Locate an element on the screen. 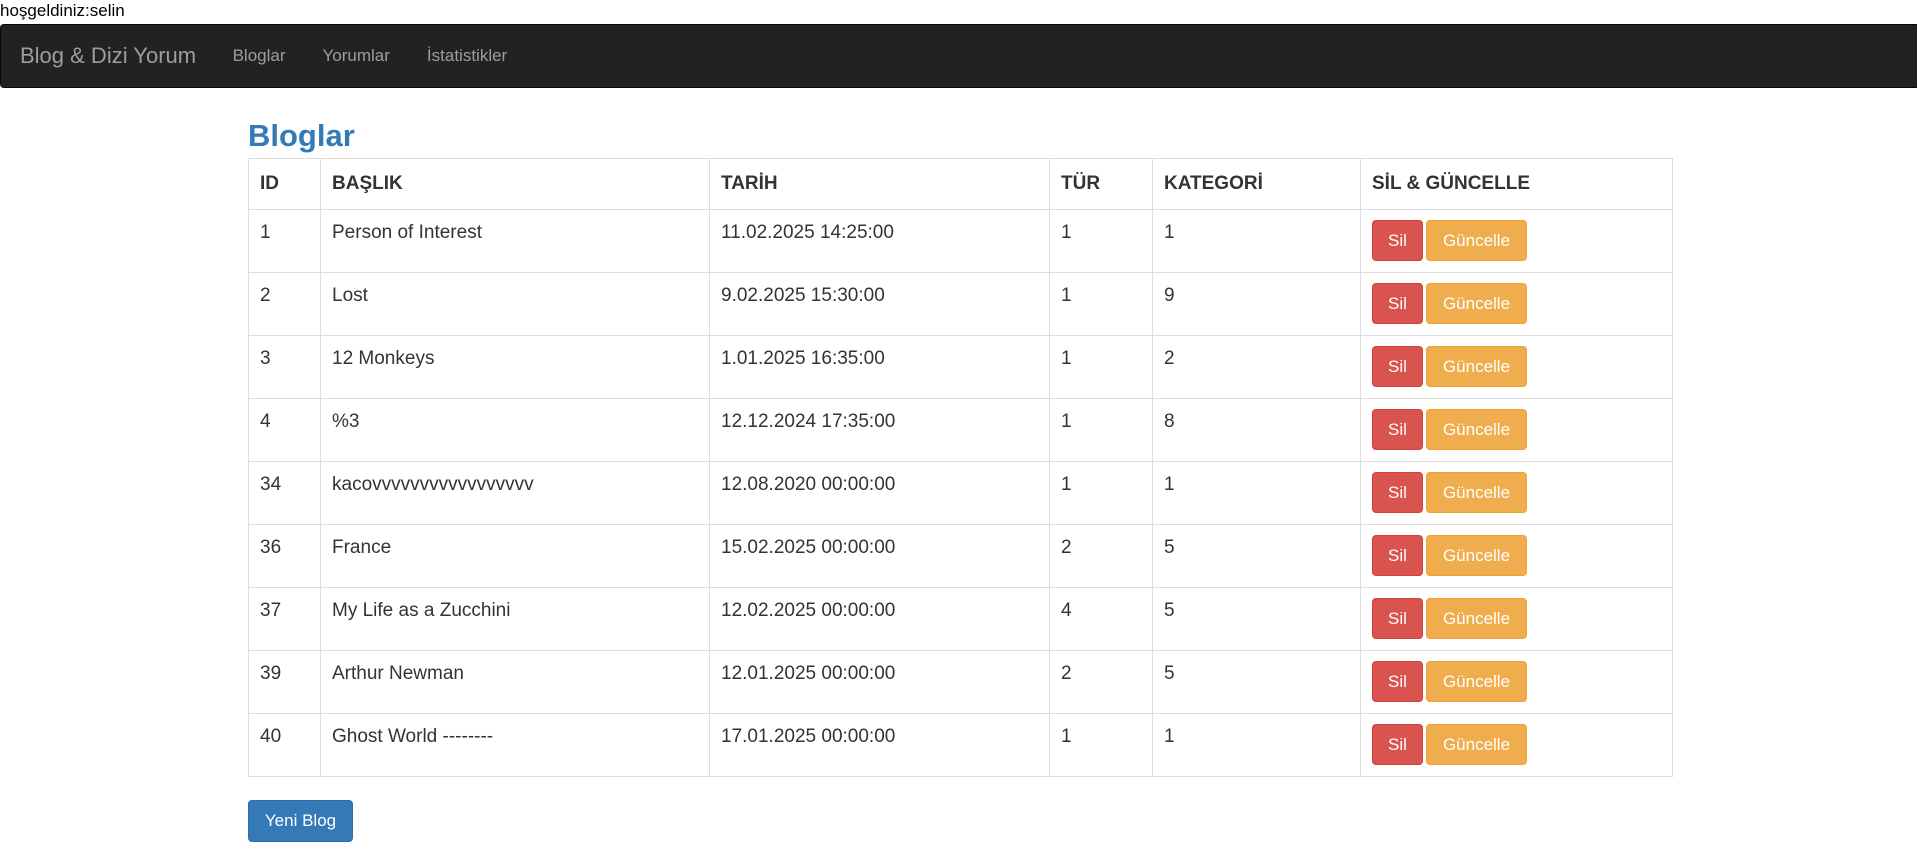 Image resolution: width=1918 pixels, height=865 pixels. cell-id: 37 is located at coordinates (284, 619).